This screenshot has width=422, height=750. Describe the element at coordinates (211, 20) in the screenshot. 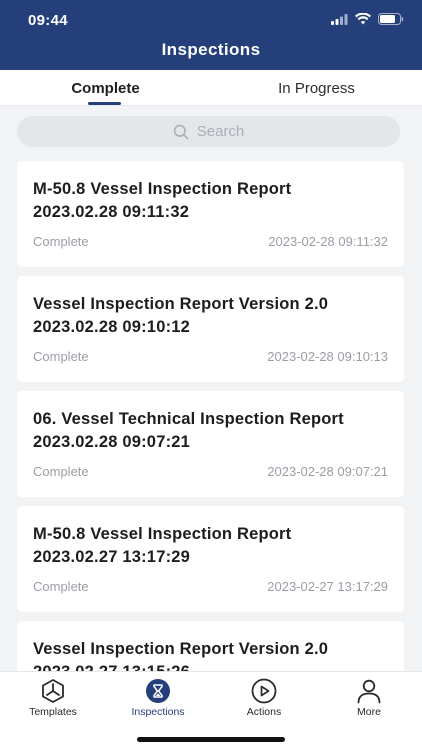

I see `status-bar: 09:44` at that location.